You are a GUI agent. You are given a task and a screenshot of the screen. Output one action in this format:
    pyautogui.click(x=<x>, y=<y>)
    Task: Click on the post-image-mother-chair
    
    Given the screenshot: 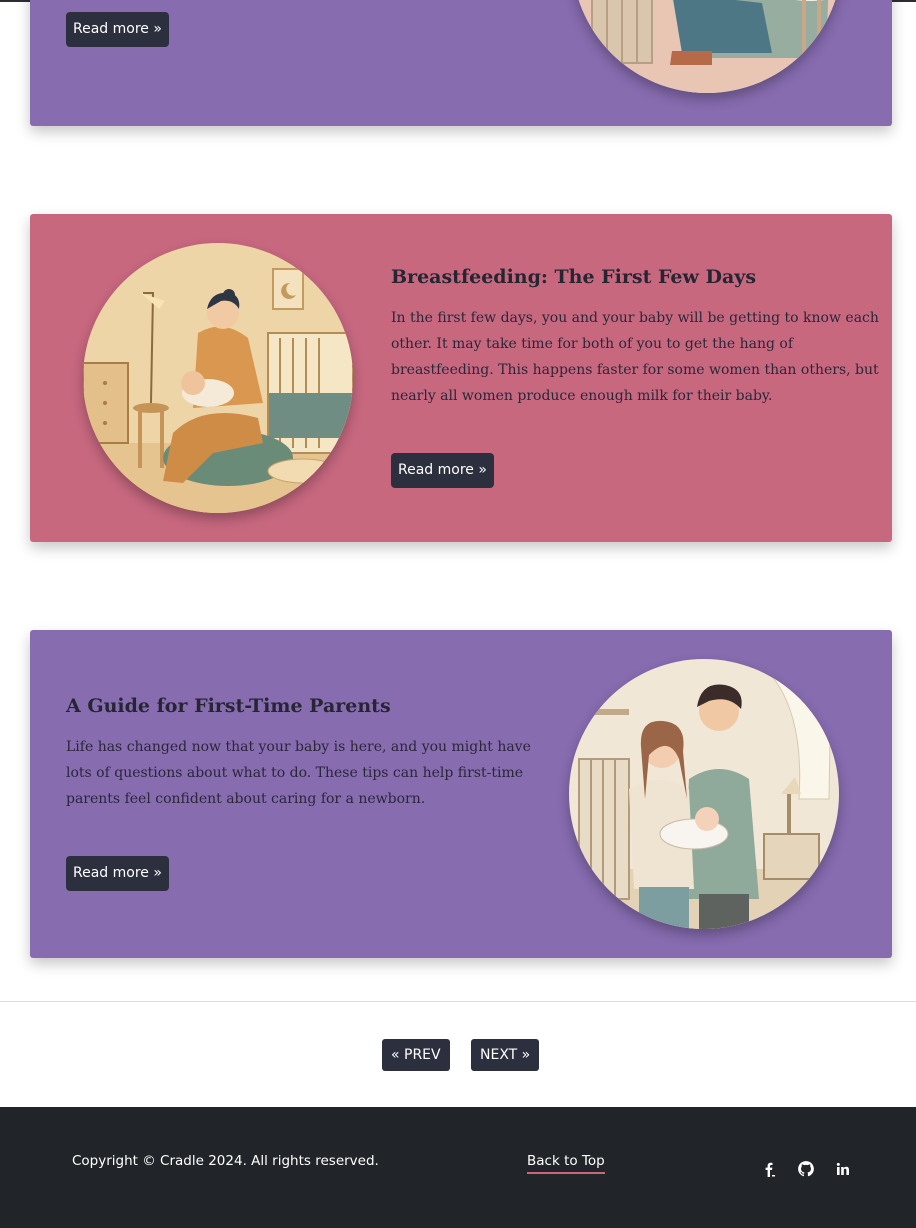 What is the action you would take?
    pyautogui.click(x=707, y=46)
    